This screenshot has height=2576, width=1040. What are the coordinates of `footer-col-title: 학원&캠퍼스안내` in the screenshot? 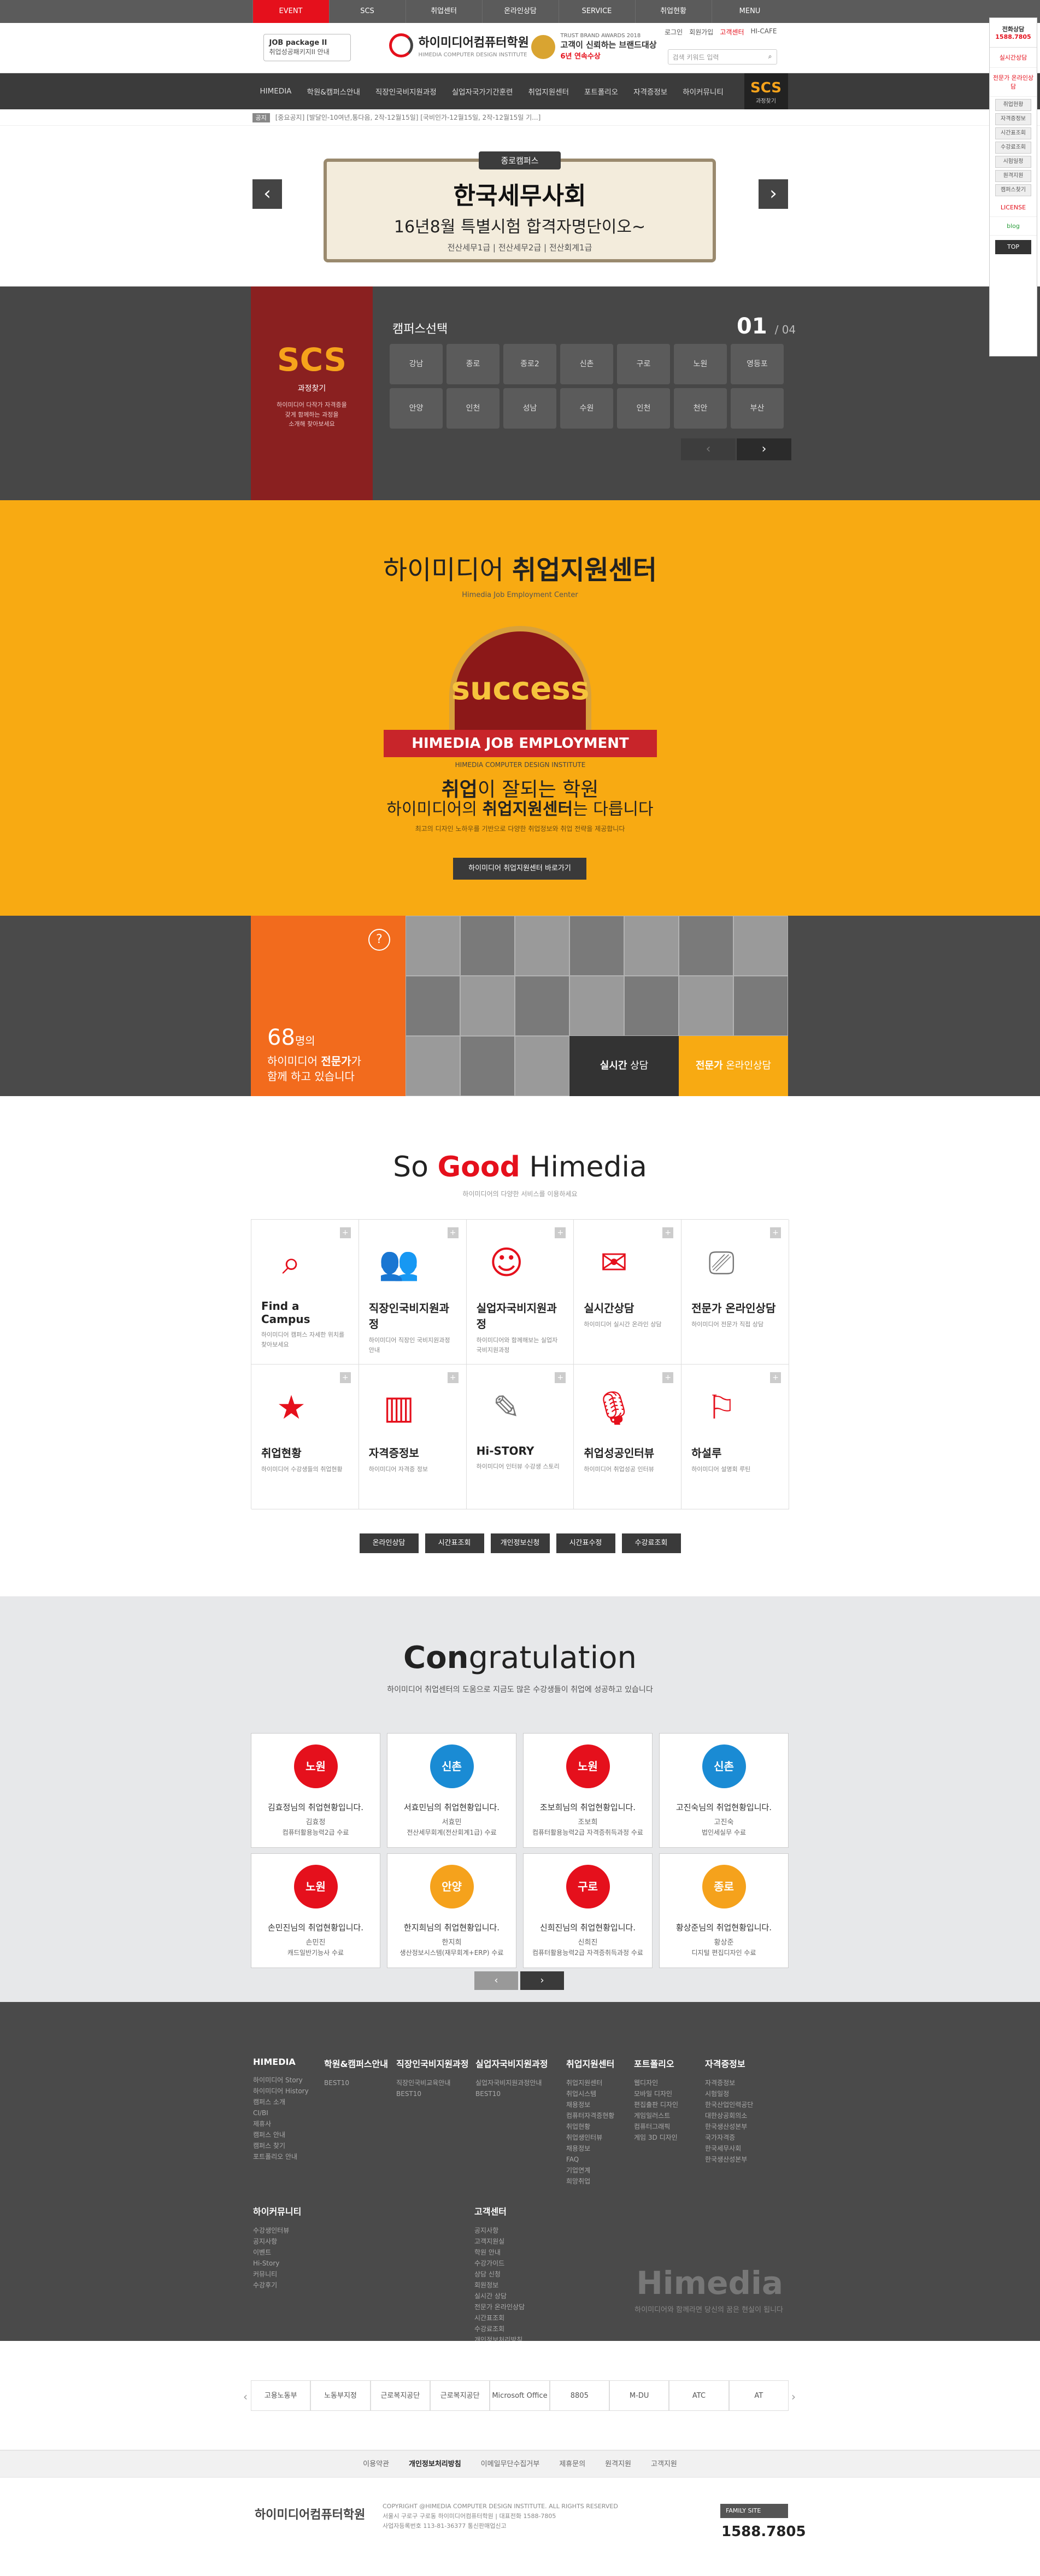 It's located at (356, 2063).